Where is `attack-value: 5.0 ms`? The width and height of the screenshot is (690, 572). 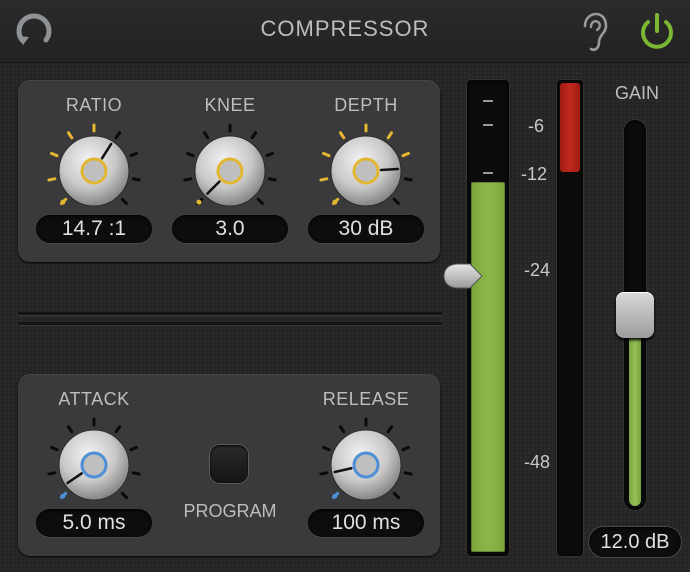
attack-value: 5.0 ms is located at coordinates (94, 523).